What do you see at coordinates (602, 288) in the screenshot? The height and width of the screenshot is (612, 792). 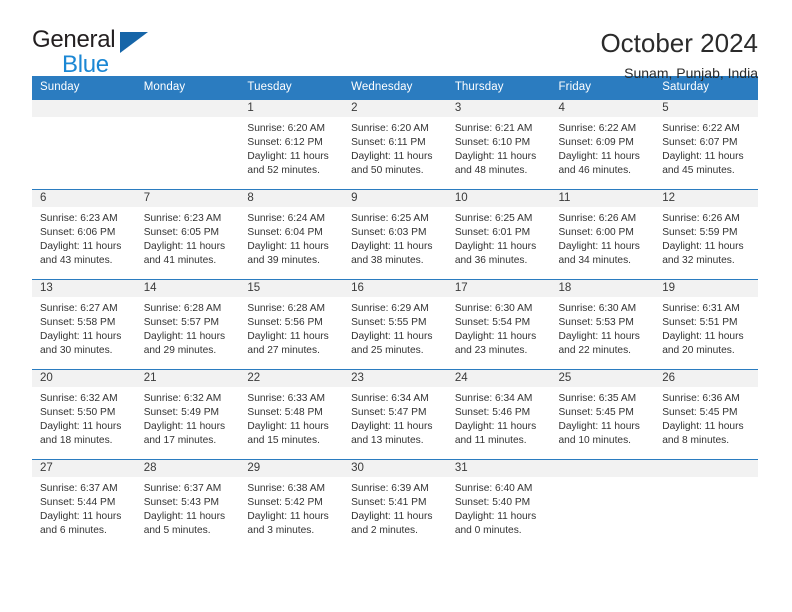 I see `day-number: 18` at bounding box center [602, 288].